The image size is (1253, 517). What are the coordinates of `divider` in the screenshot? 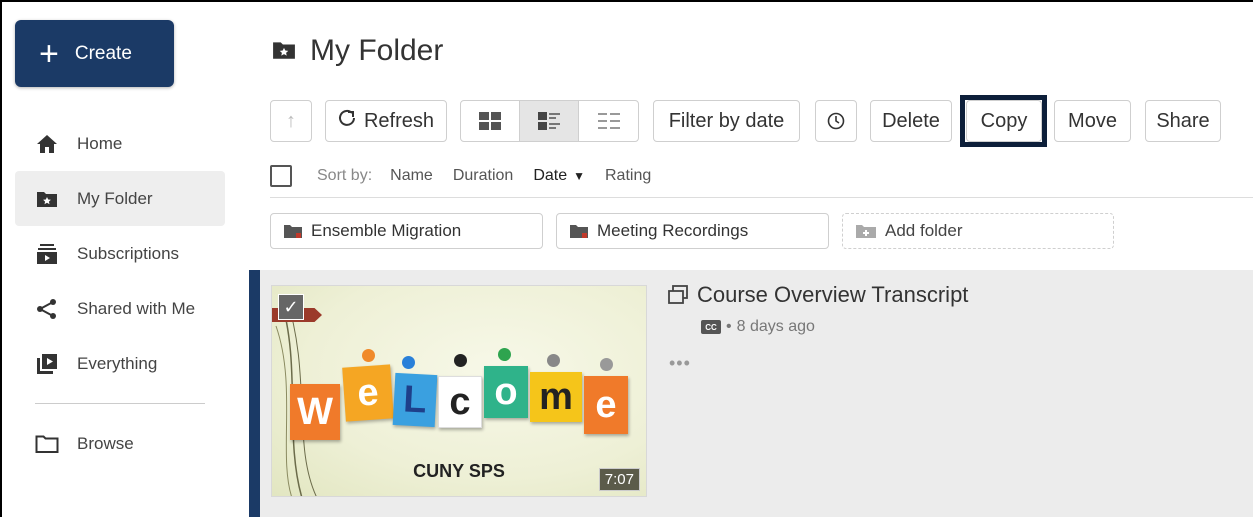 It's located at (761, 197).